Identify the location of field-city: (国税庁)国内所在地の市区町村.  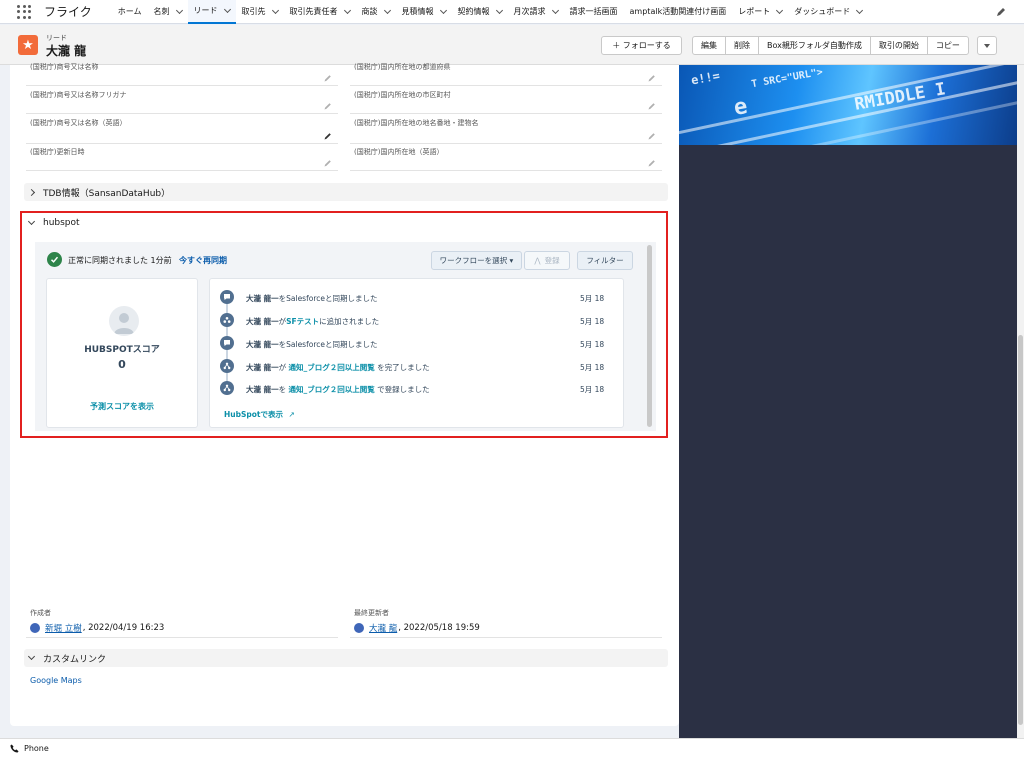
(506, 102).